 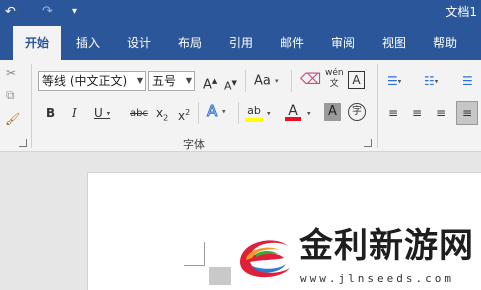 I want to click on justify-icon: ≡, so click(x=467, y=113).